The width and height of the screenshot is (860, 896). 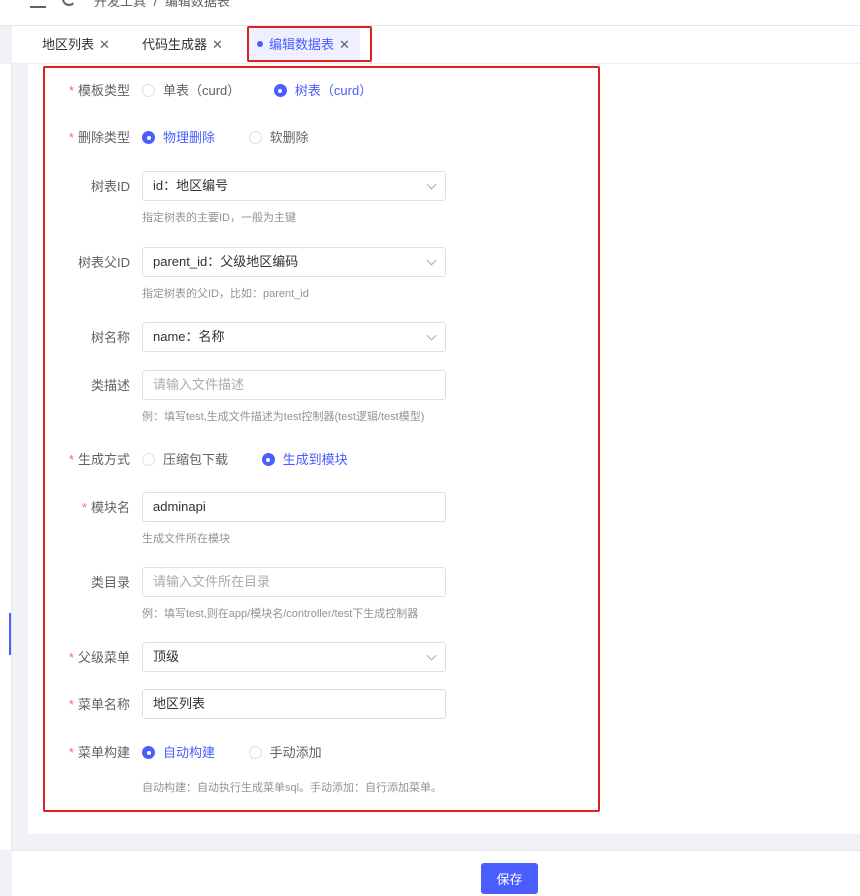 I want to click on radio-tree-table: 树表（curd）, so click(x=323, y=91).